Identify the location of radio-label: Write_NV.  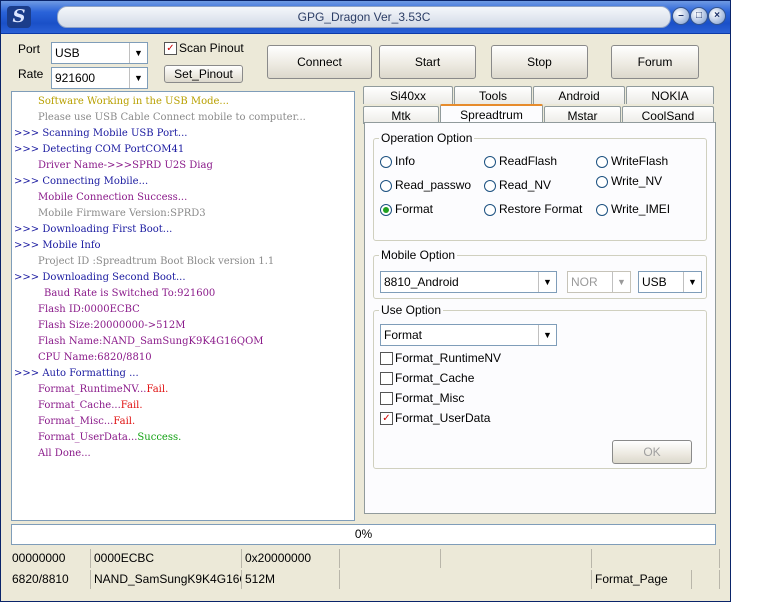
(636, 181).